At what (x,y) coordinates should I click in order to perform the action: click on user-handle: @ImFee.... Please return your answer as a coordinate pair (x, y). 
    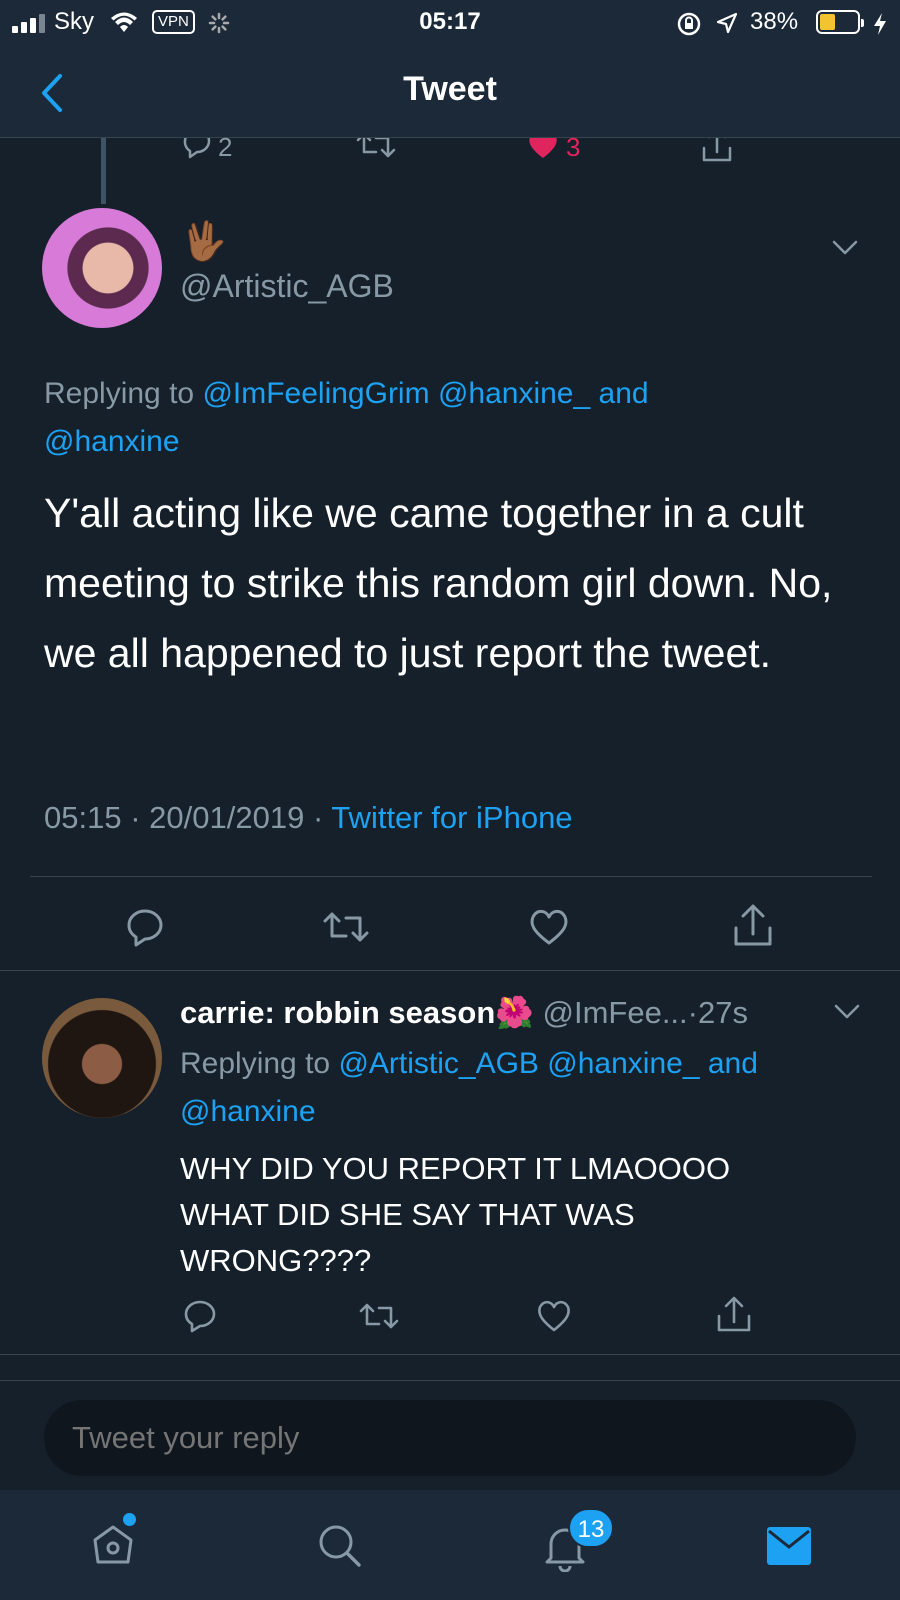
    Looking at the image, I should click on (615, 1012).